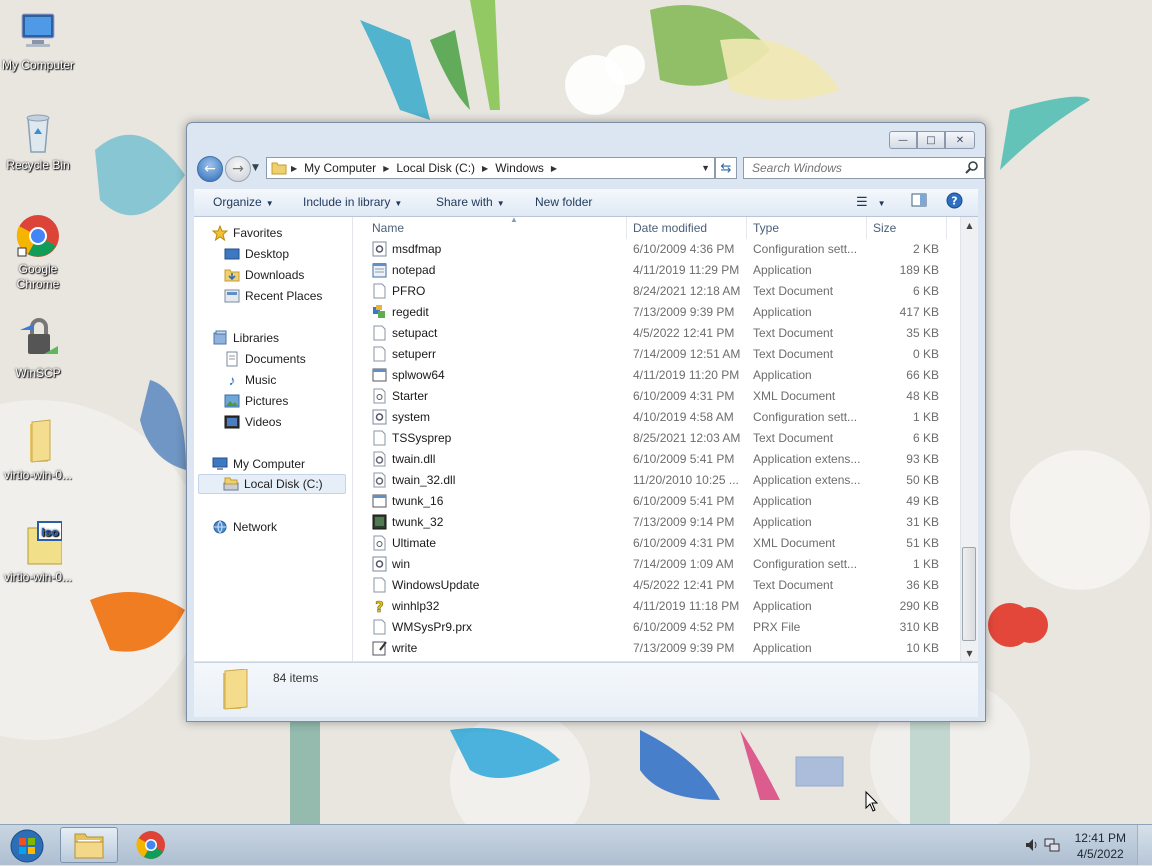 The height and width of the screenshot is (866, 1152). Describe the element at coordinates (235, 689) in the screenshot. I see `folder-icon` at that location.